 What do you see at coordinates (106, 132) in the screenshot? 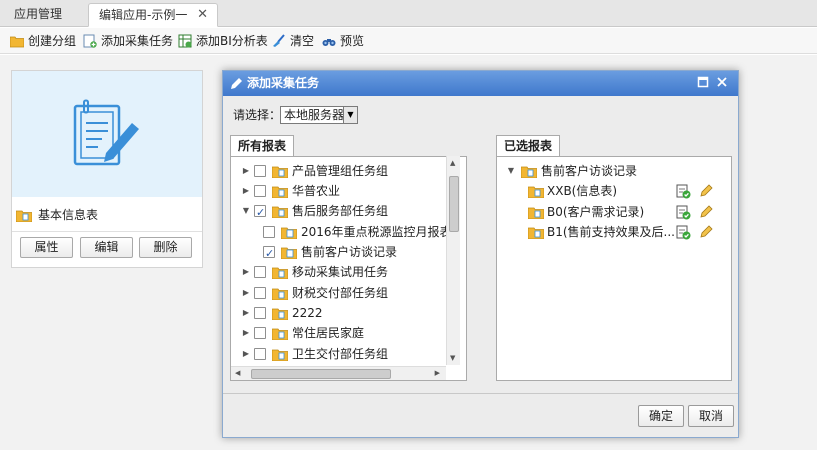
I see `document-edit-icon` at bounding box center [106, 132].